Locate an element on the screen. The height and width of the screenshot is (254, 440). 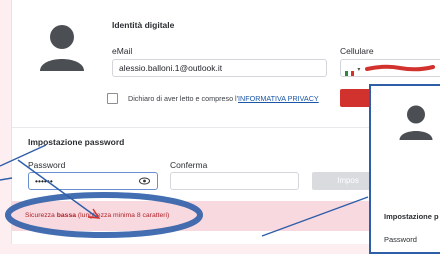
email-field: alessio.balloni.1@outlook.it is located at coordinates (219, 68).